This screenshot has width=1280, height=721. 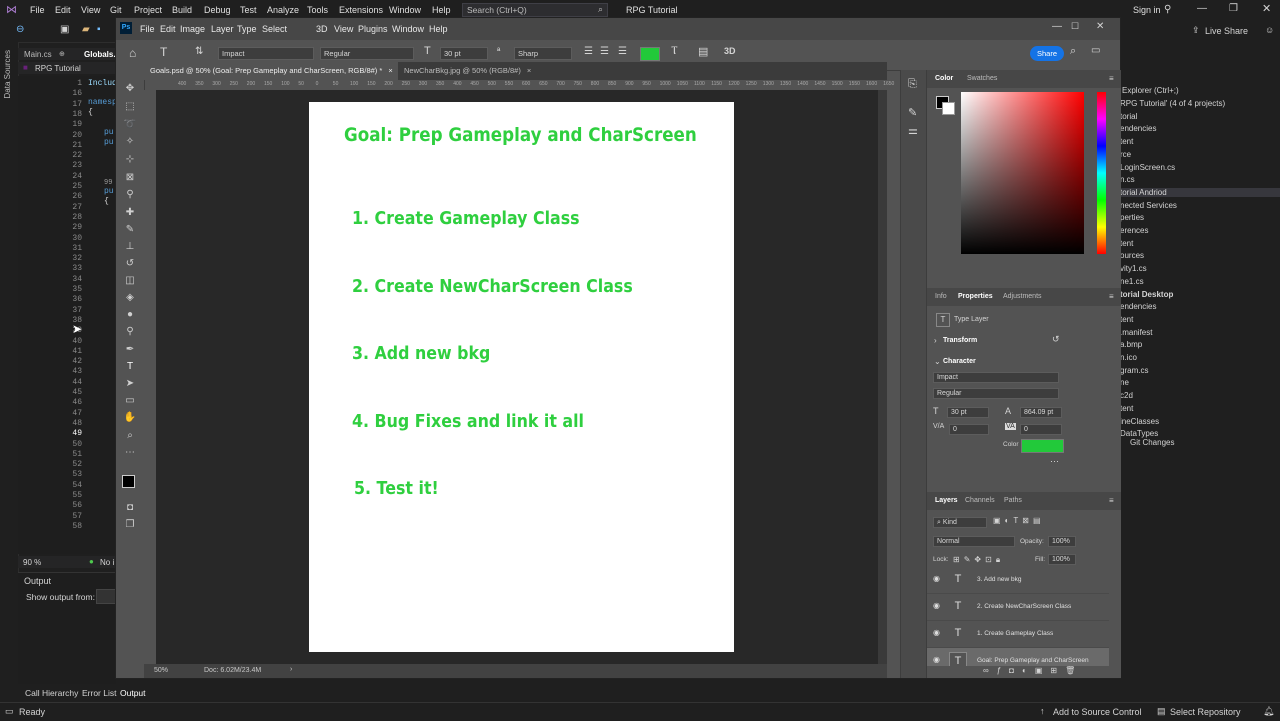 What do you see at coordinates (67, 68) in the screenshot?
I see `vs-file-dropdown: ■ RPG Tutorial` at bounding box center [67, 68].